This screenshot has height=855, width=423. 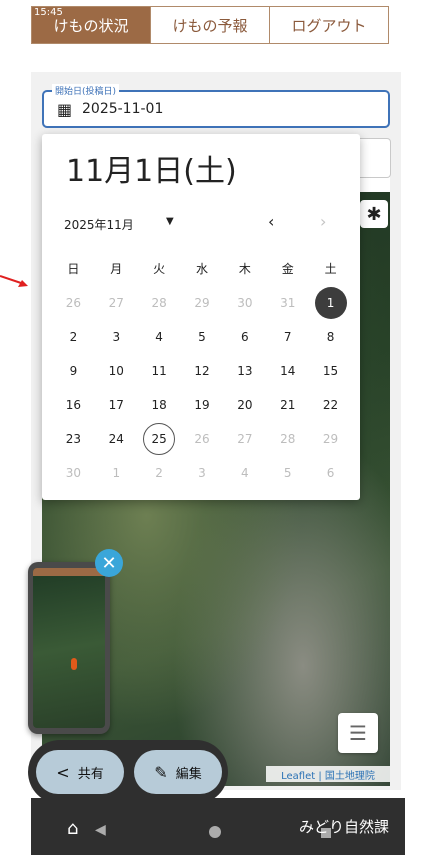 I want to click on weekday-label: 日, so click(x=73, y=269).